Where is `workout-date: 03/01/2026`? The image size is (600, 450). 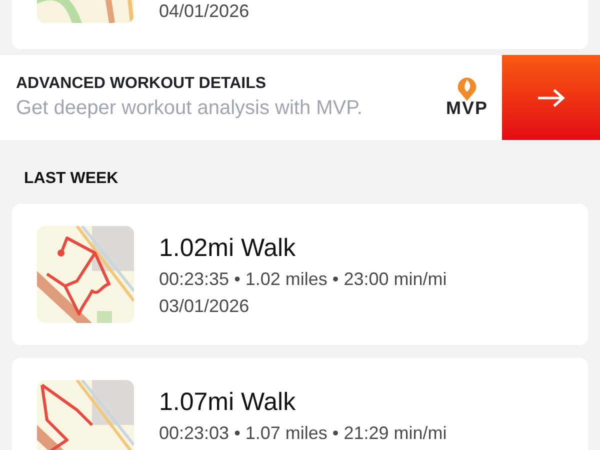 workout-date: 03/01/2026 is located at coordinates (204, 306).